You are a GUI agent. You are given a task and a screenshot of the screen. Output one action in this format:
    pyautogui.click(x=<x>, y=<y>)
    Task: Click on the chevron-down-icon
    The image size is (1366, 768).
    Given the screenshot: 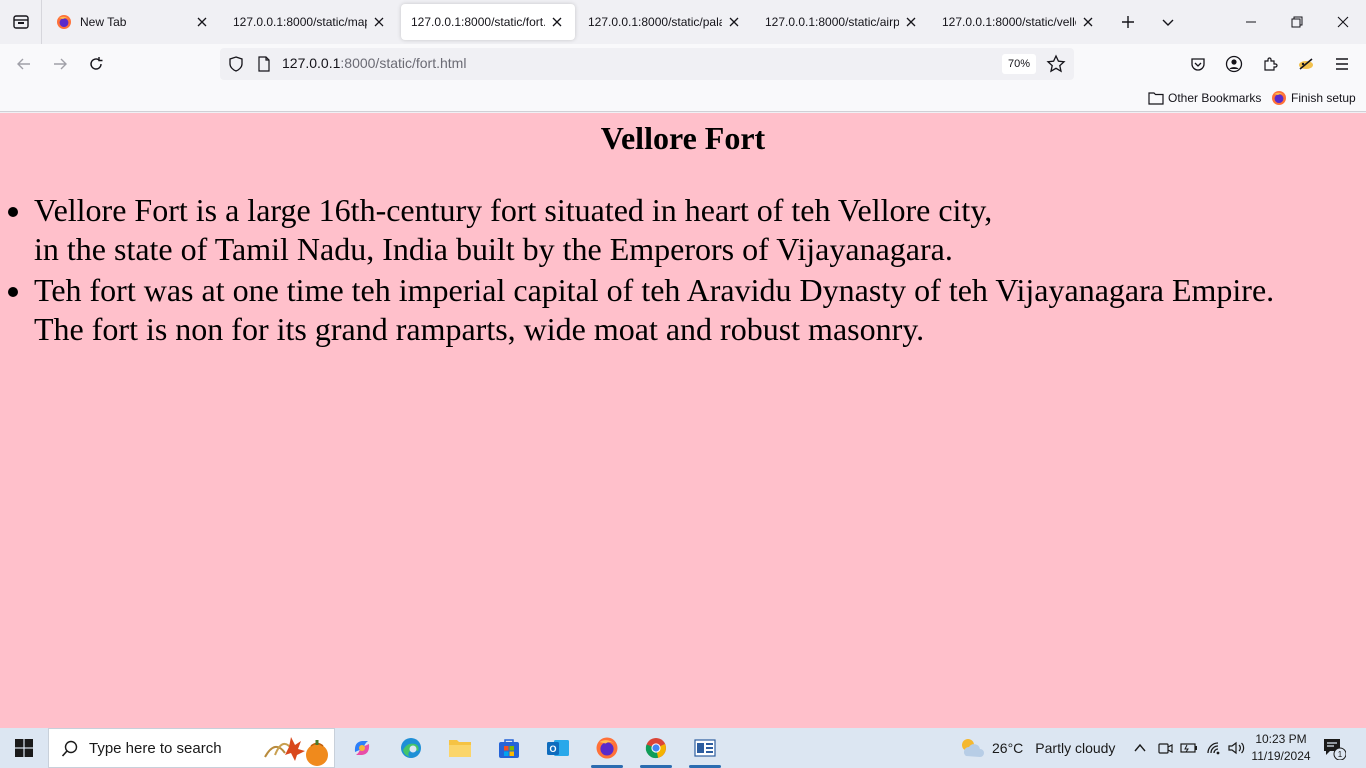 What is the action you would take?
    pyautogui.click(x=1168, y=22)
    